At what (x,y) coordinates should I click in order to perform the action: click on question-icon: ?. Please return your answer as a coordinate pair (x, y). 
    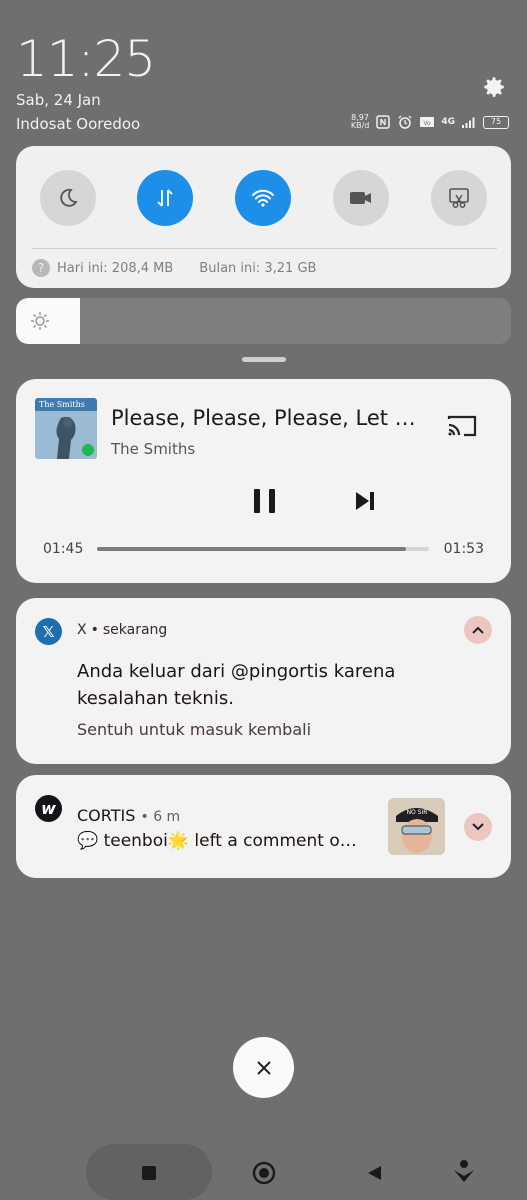
    Looking at the image, I should click on (41, 268).